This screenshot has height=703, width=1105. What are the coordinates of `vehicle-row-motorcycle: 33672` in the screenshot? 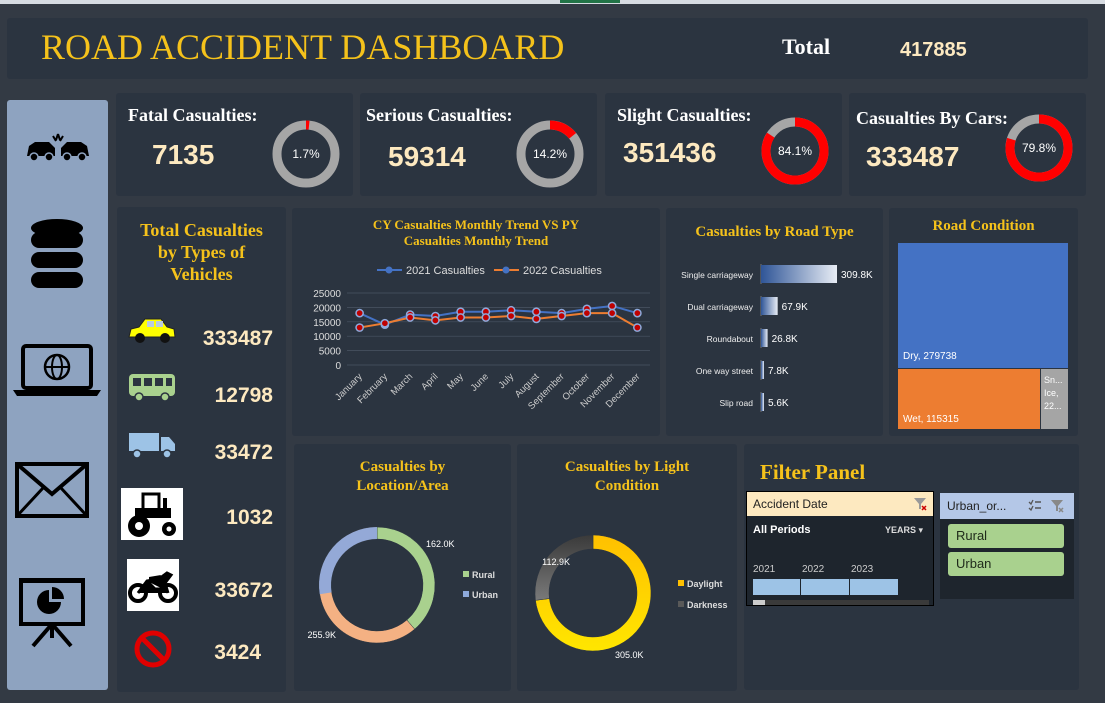 It's located at (202, 586).